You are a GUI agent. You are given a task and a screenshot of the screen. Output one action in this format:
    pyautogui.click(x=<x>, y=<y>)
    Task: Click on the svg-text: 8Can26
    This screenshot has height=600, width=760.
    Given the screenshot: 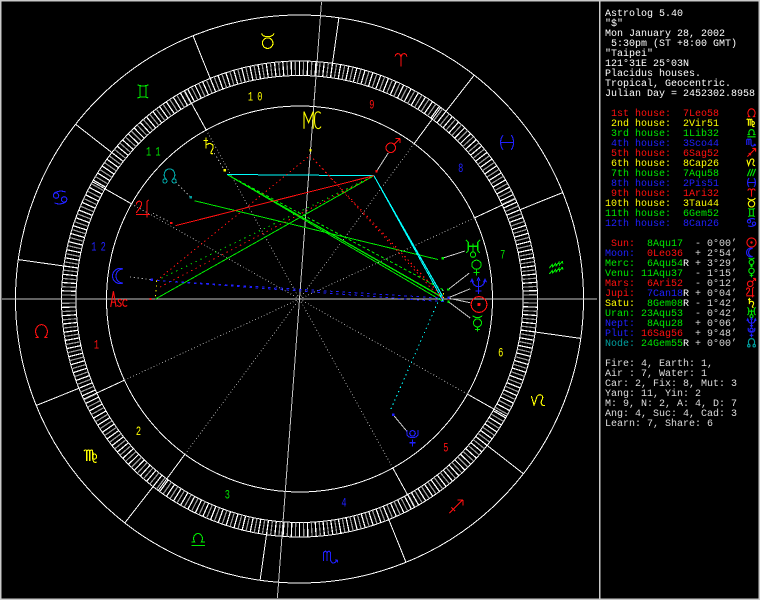 What is the action you would take?
    pyautogui.click(x=701, y=224)
    